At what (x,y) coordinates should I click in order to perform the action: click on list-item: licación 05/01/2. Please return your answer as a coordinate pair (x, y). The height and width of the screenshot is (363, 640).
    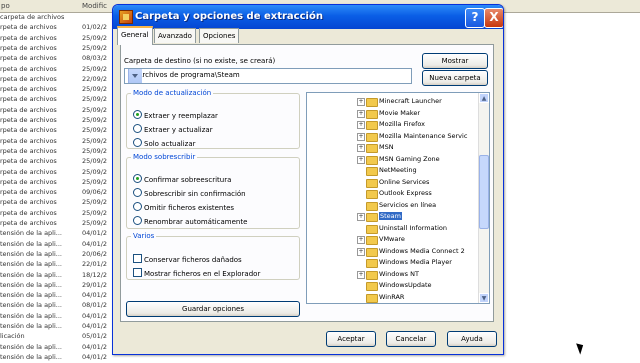
    Looking at the image, I should click on (60, 337).